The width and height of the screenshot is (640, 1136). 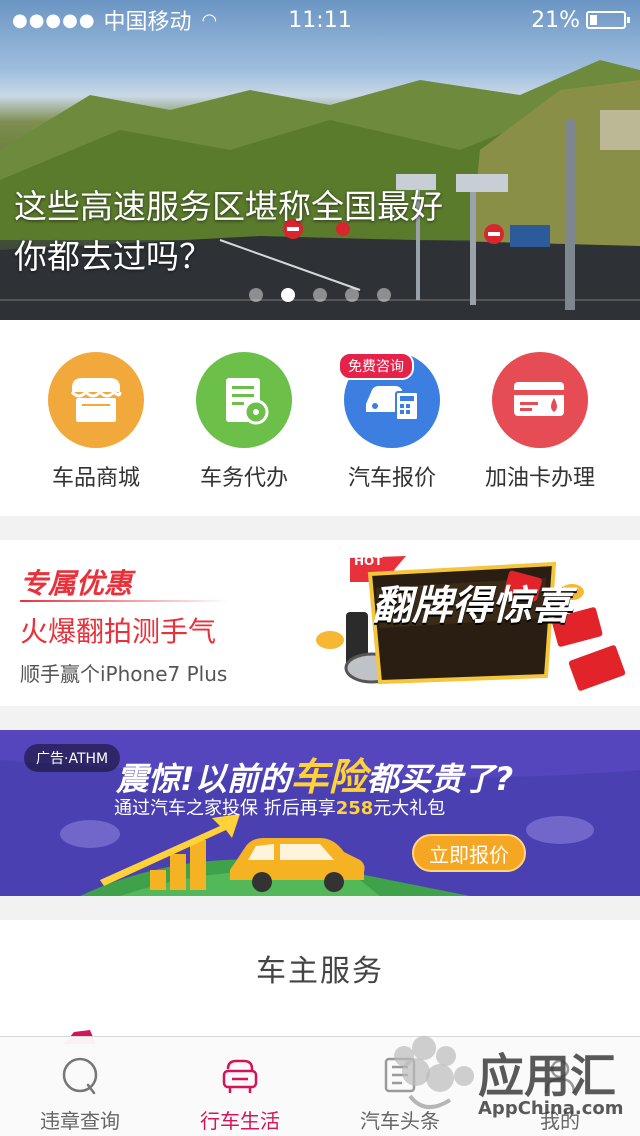 I want to click on watermark-text: 应用汇, so click(x=547, y=1076).